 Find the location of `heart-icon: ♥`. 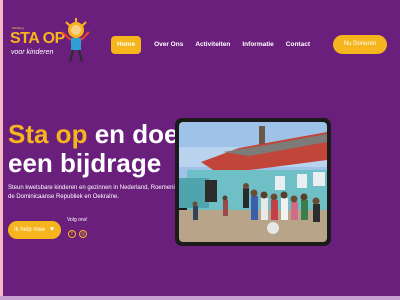

heart-icon: ♥ is located at coordinates (51, 229).